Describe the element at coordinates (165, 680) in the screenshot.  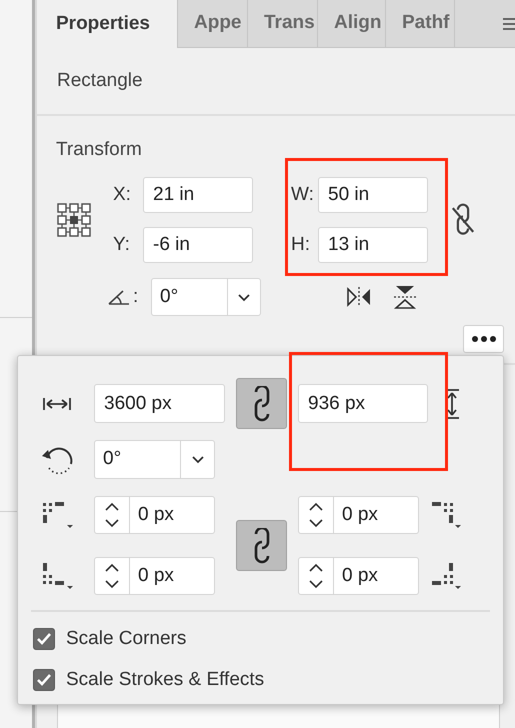
I see `checkbox-label: Scale Strokes & Effects` at that location.